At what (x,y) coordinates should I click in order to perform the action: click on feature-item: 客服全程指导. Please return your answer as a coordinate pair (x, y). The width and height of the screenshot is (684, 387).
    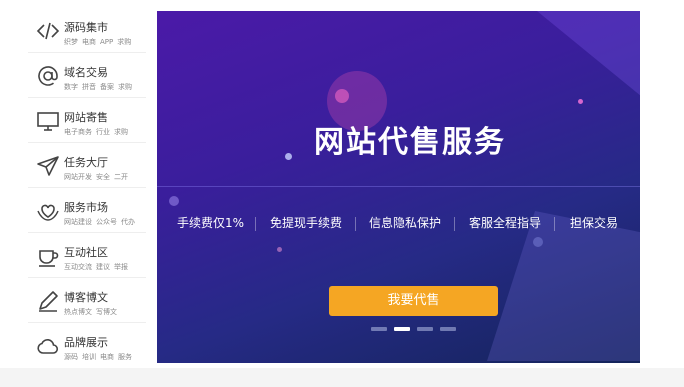
    Looking at the image, I should click on (505, 223).